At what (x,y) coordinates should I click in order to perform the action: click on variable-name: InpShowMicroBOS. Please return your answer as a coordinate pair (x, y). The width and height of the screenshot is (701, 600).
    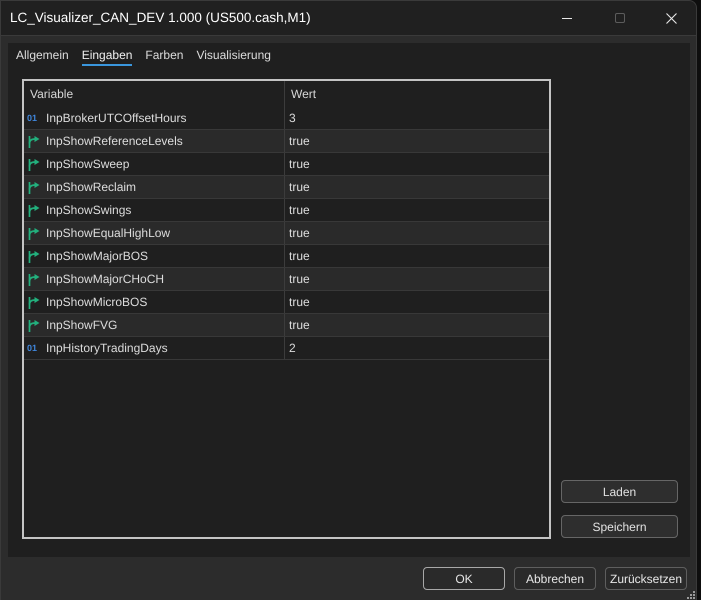
    Looking at the image, I should click on (97, 302).